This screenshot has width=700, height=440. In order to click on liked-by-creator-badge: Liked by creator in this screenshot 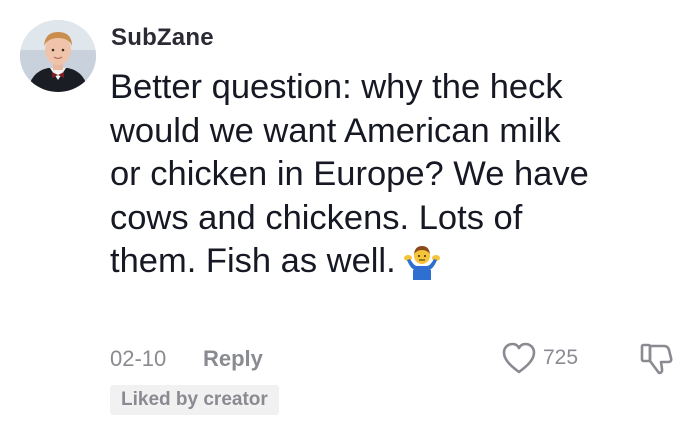, I will do `click(194, 400)`.